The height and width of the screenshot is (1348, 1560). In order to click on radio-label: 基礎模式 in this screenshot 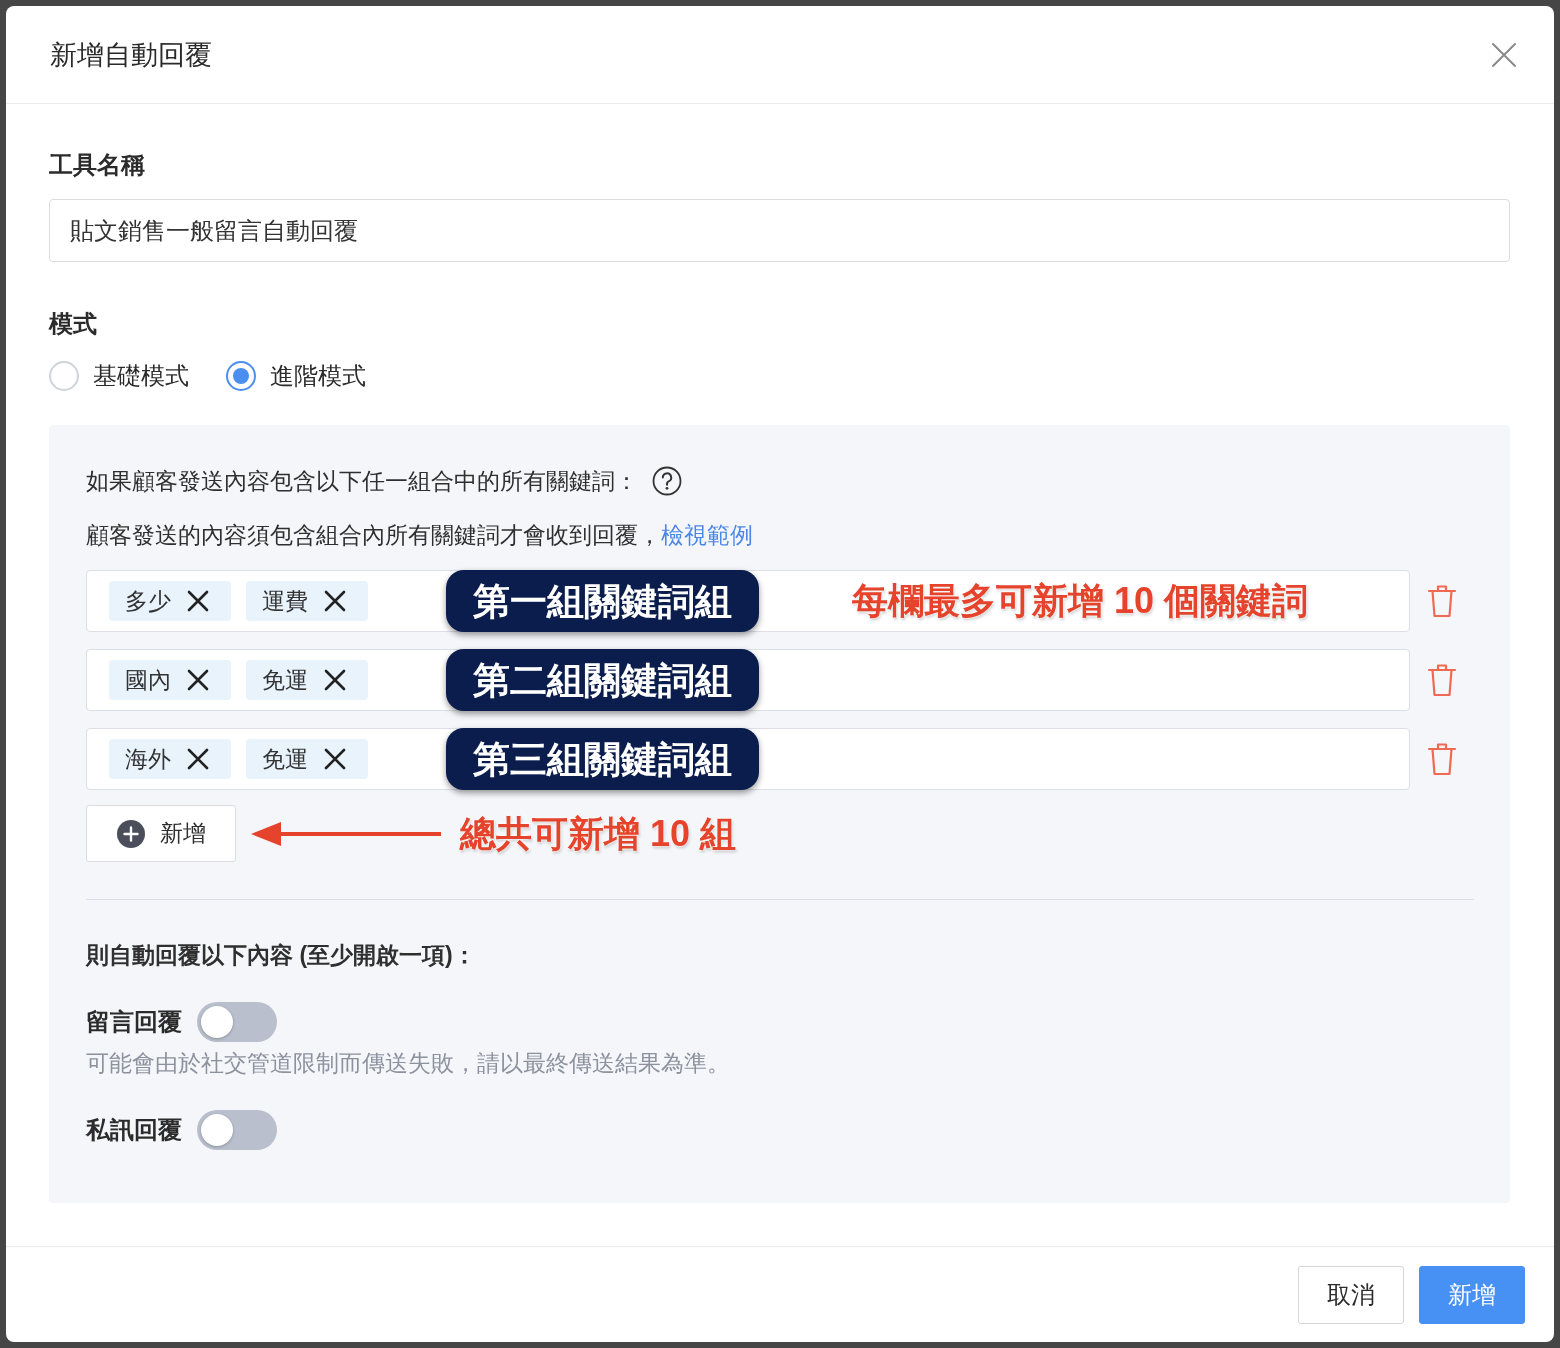, I will do `click(141, 376)`.